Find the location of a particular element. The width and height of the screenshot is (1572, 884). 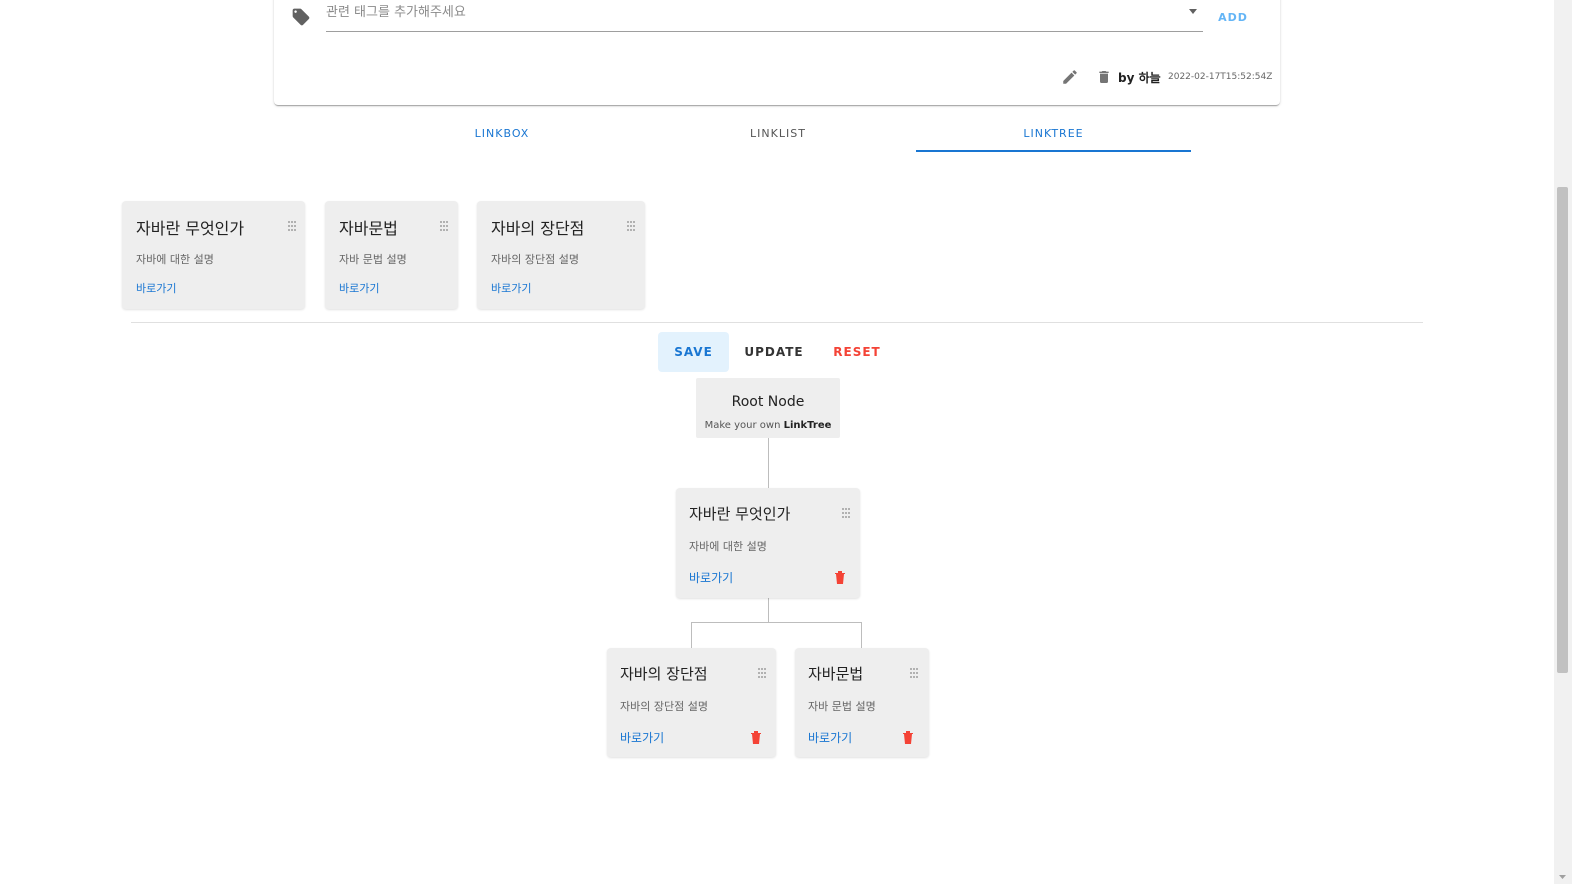

card-description: 자바 문법 설명 is located at coordinates (373, 259).